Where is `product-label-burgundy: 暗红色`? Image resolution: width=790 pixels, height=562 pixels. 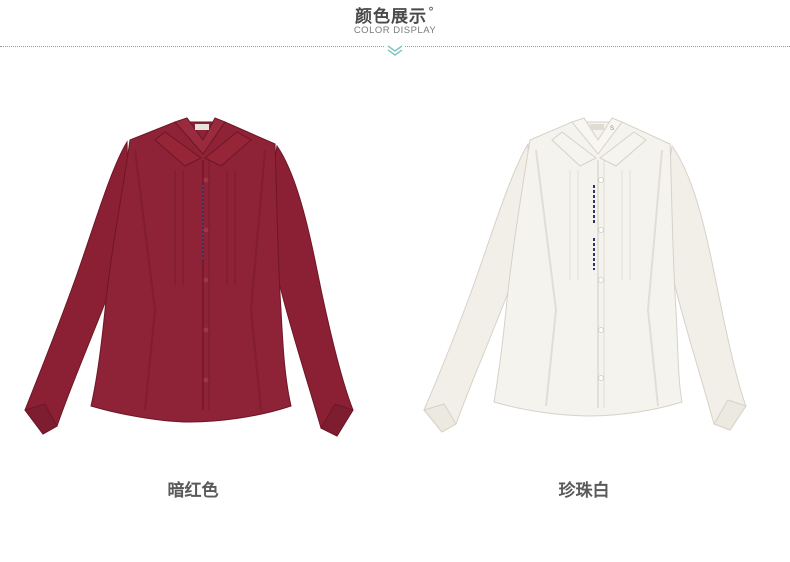 product-label-burgundy: 暗红色 is located at coordinates (193, 491).